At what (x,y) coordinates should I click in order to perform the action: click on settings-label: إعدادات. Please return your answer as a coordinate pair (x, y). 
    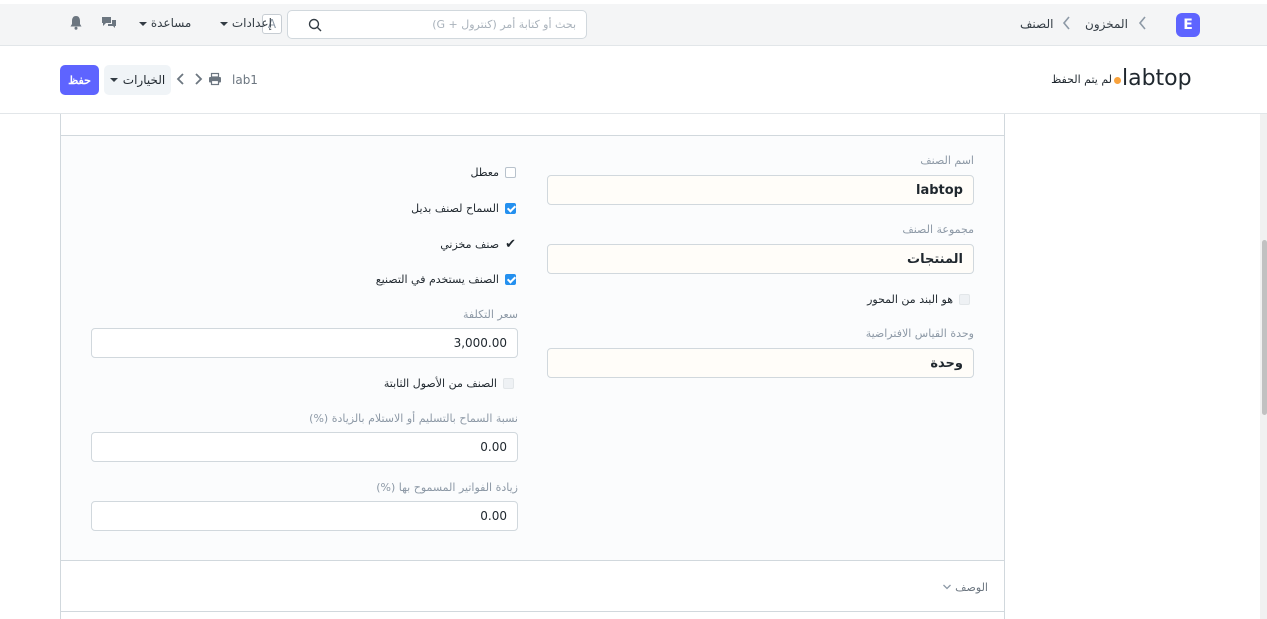
    Looking at the image, I should click on (251, 23).